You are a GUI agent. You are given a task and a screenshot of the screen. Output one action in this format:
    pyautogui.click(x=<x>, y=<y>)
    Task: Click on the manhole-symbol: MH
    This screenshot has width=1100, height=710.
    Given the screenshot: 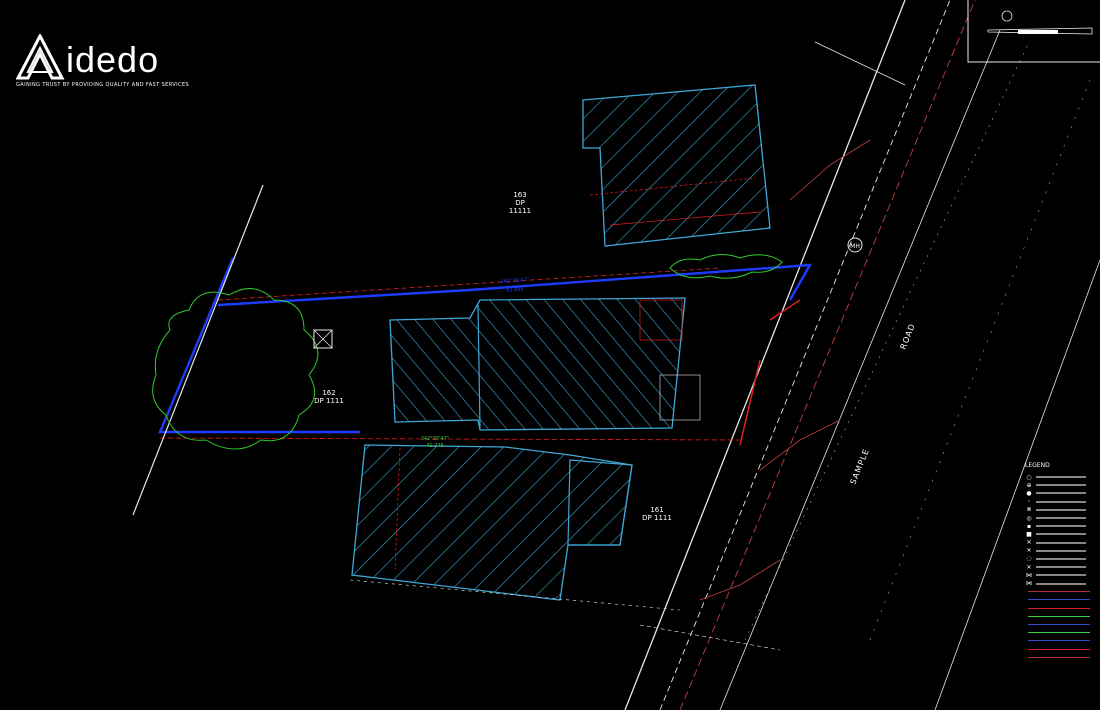 What is the action you would take?
    pyautogui.click(x=855, y=245)
    